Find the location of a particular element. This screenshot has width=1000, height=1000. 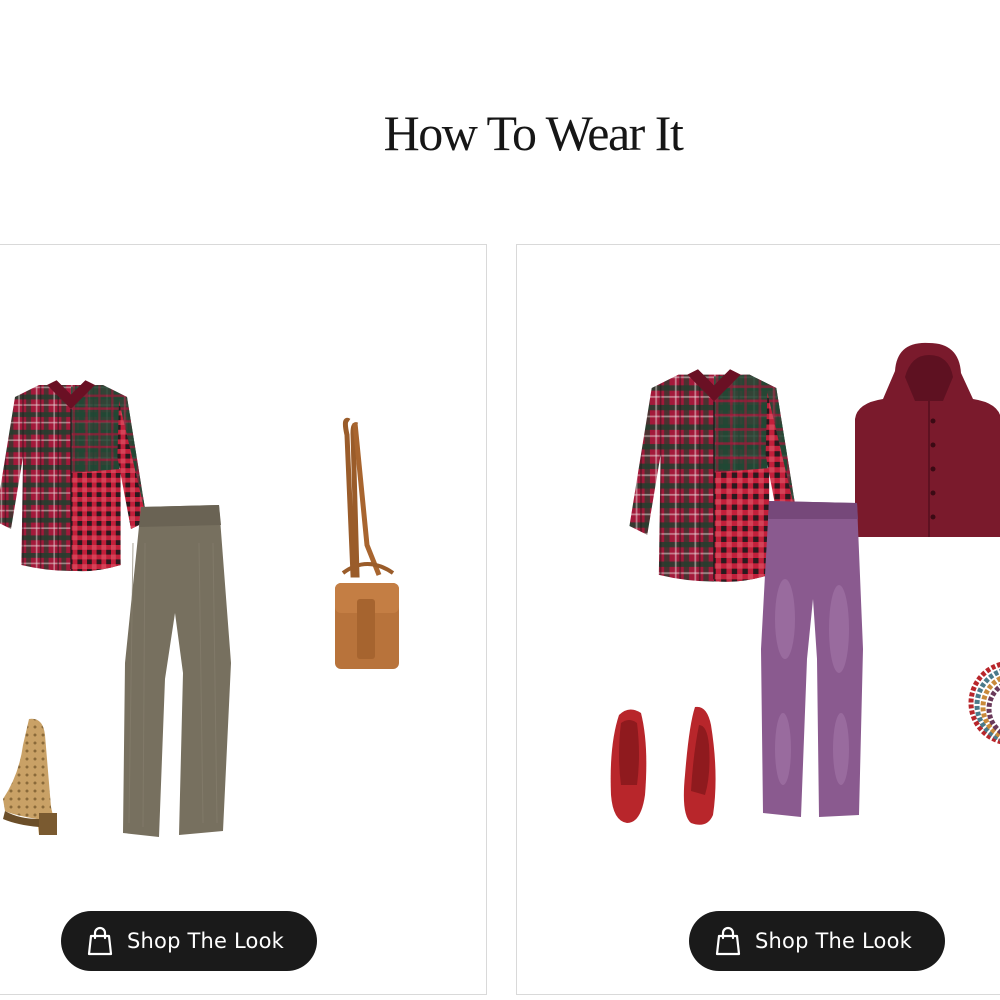

shop-the-look-button-1: Shop The Look is located at coordinates (189, 941).